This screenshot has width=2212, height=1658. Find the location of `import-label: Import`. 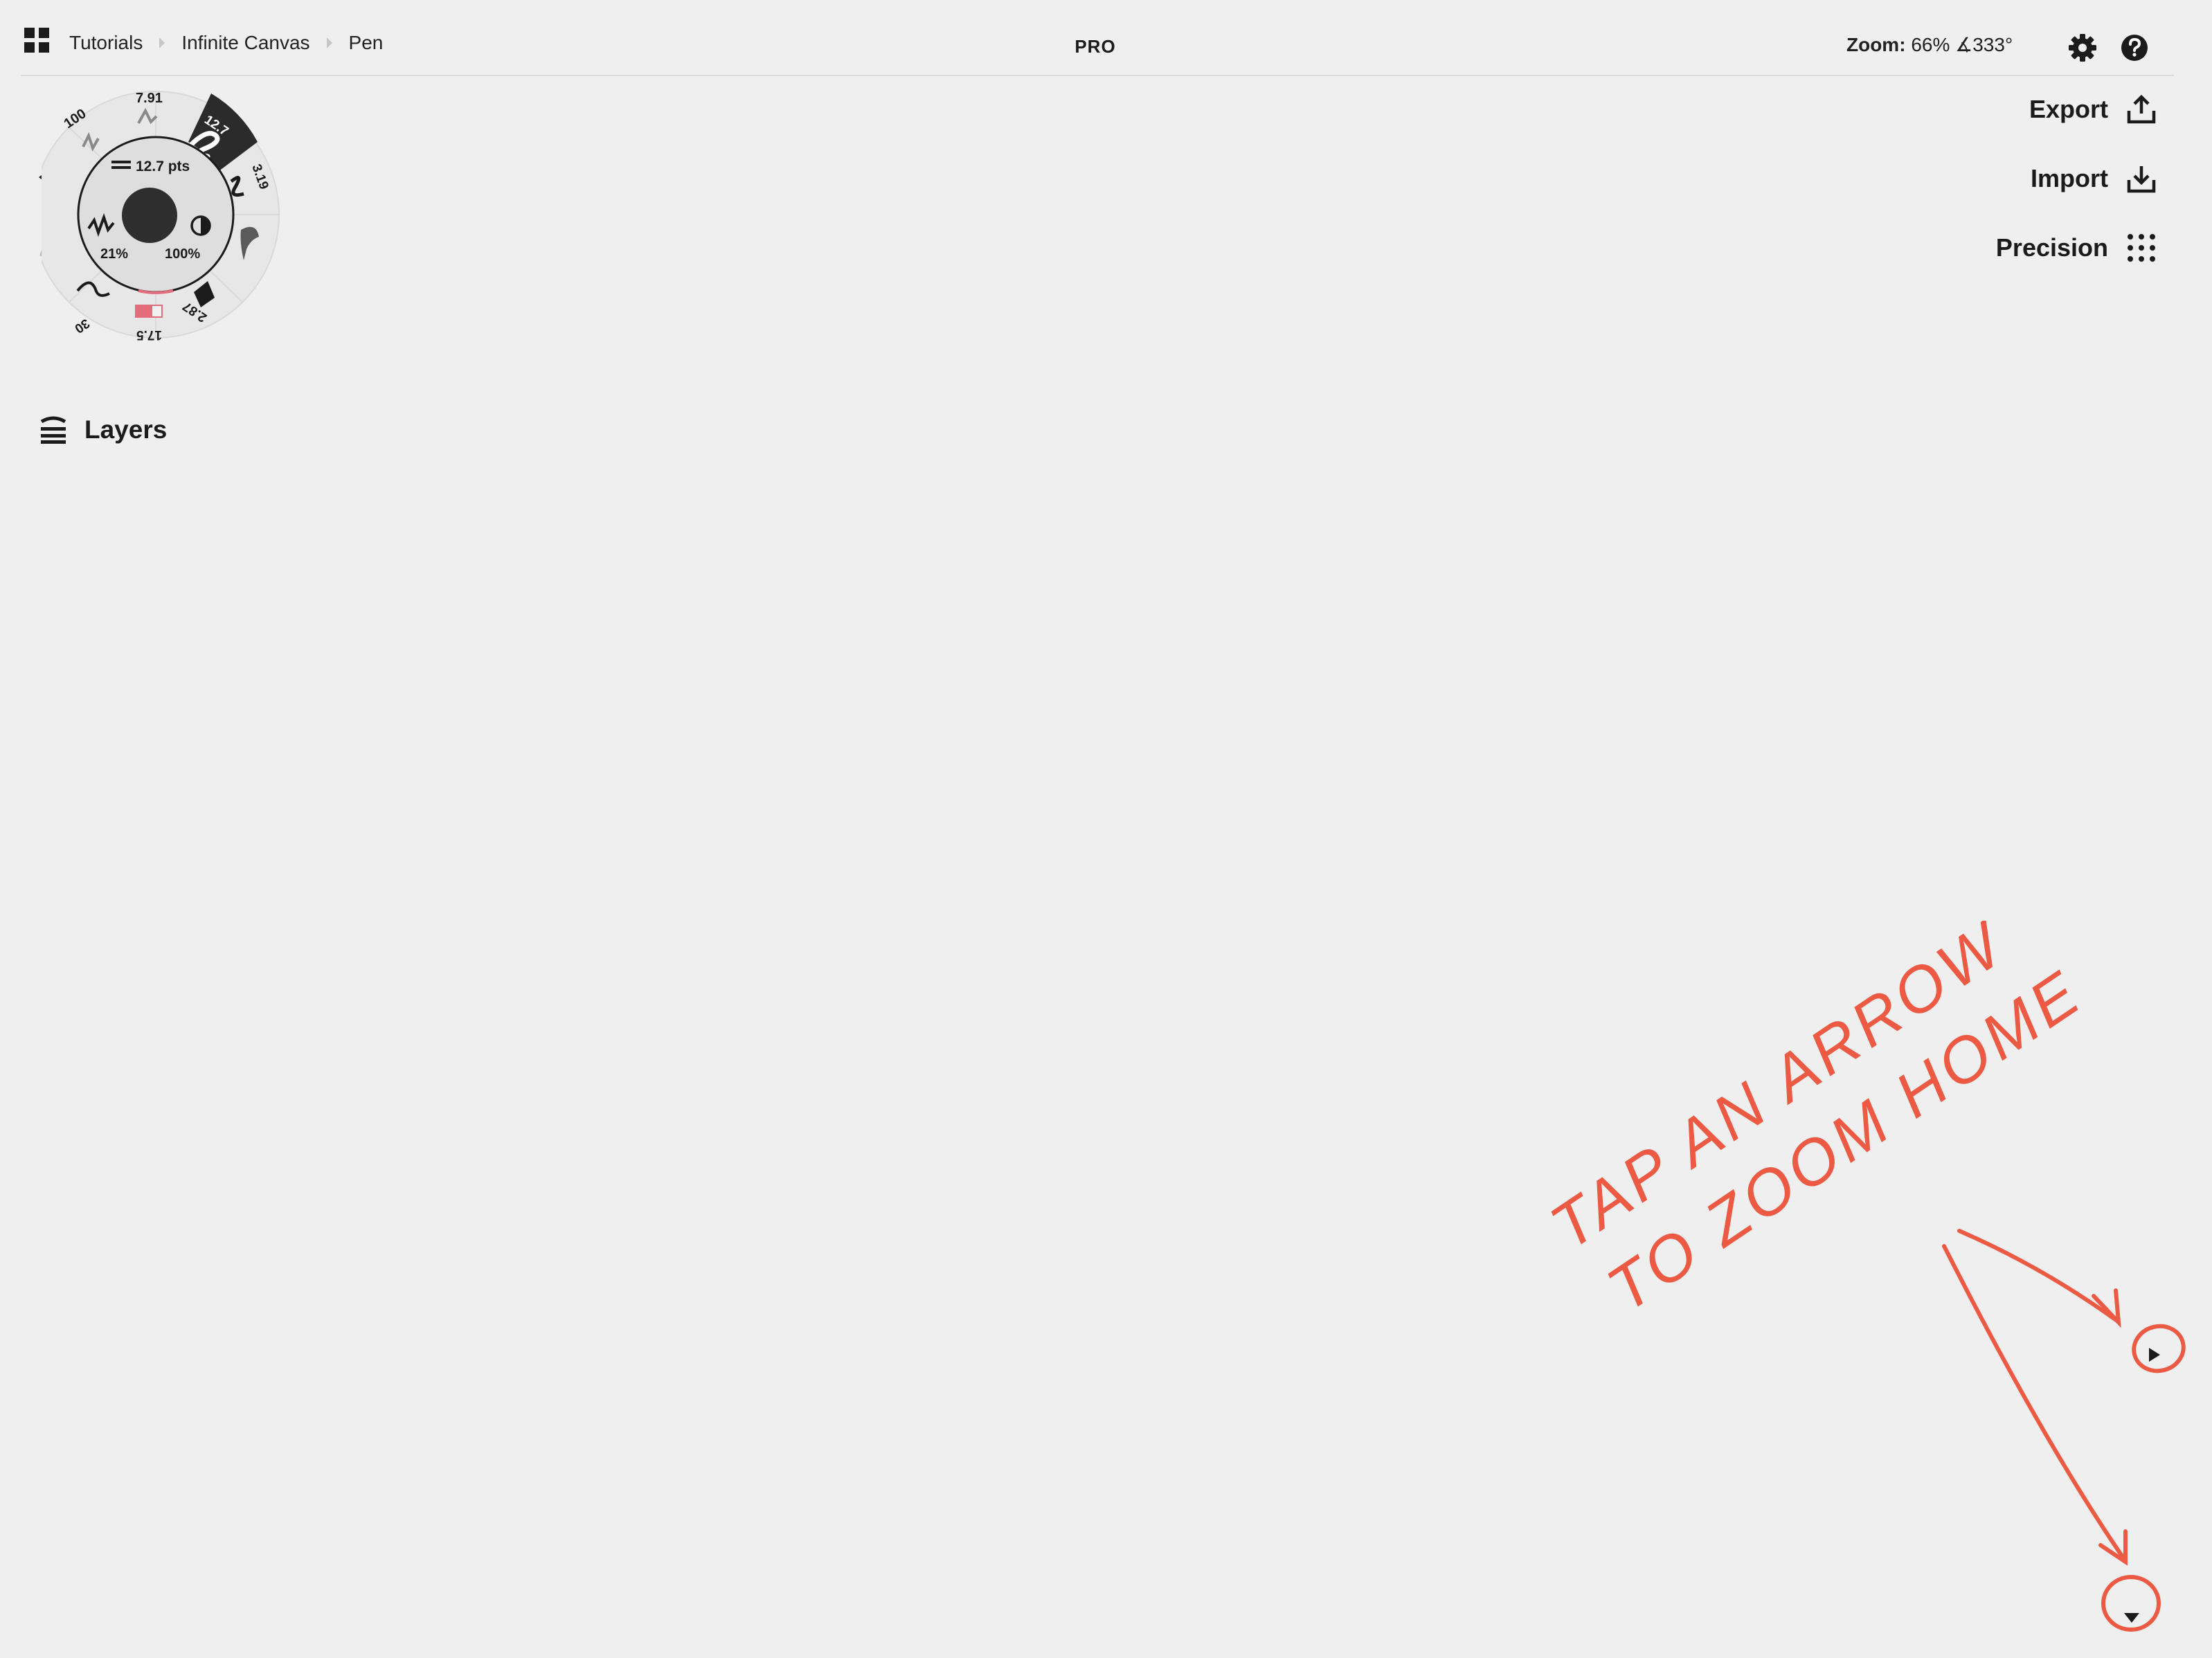

import-label: Import is located at coordinates (2069, 178).